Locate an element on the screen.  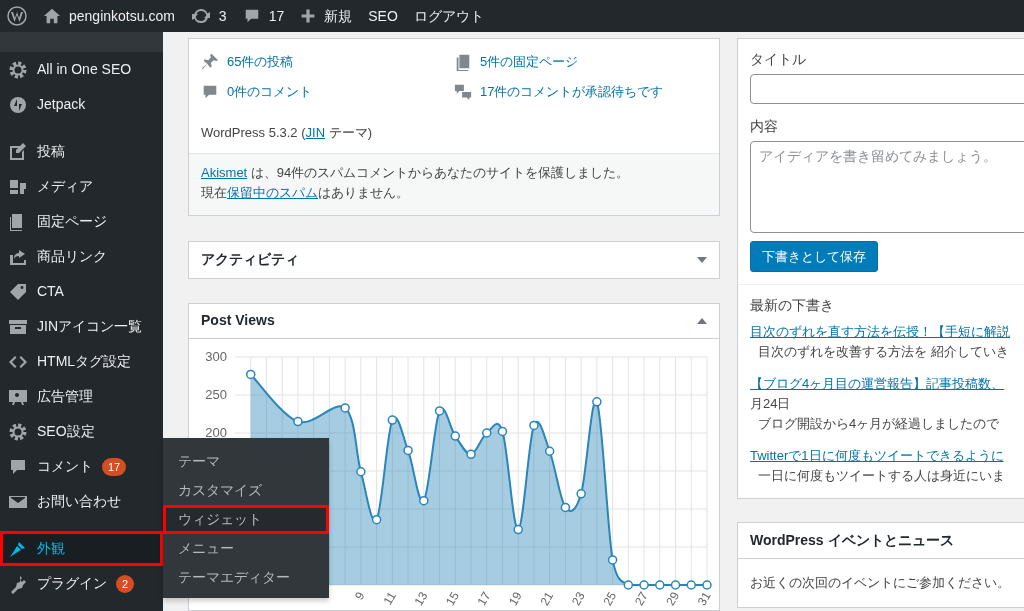
draft-link: 【ブログ4ヶ月目の運営報告】記事投稿数、 is located at coordinates (887, 384).